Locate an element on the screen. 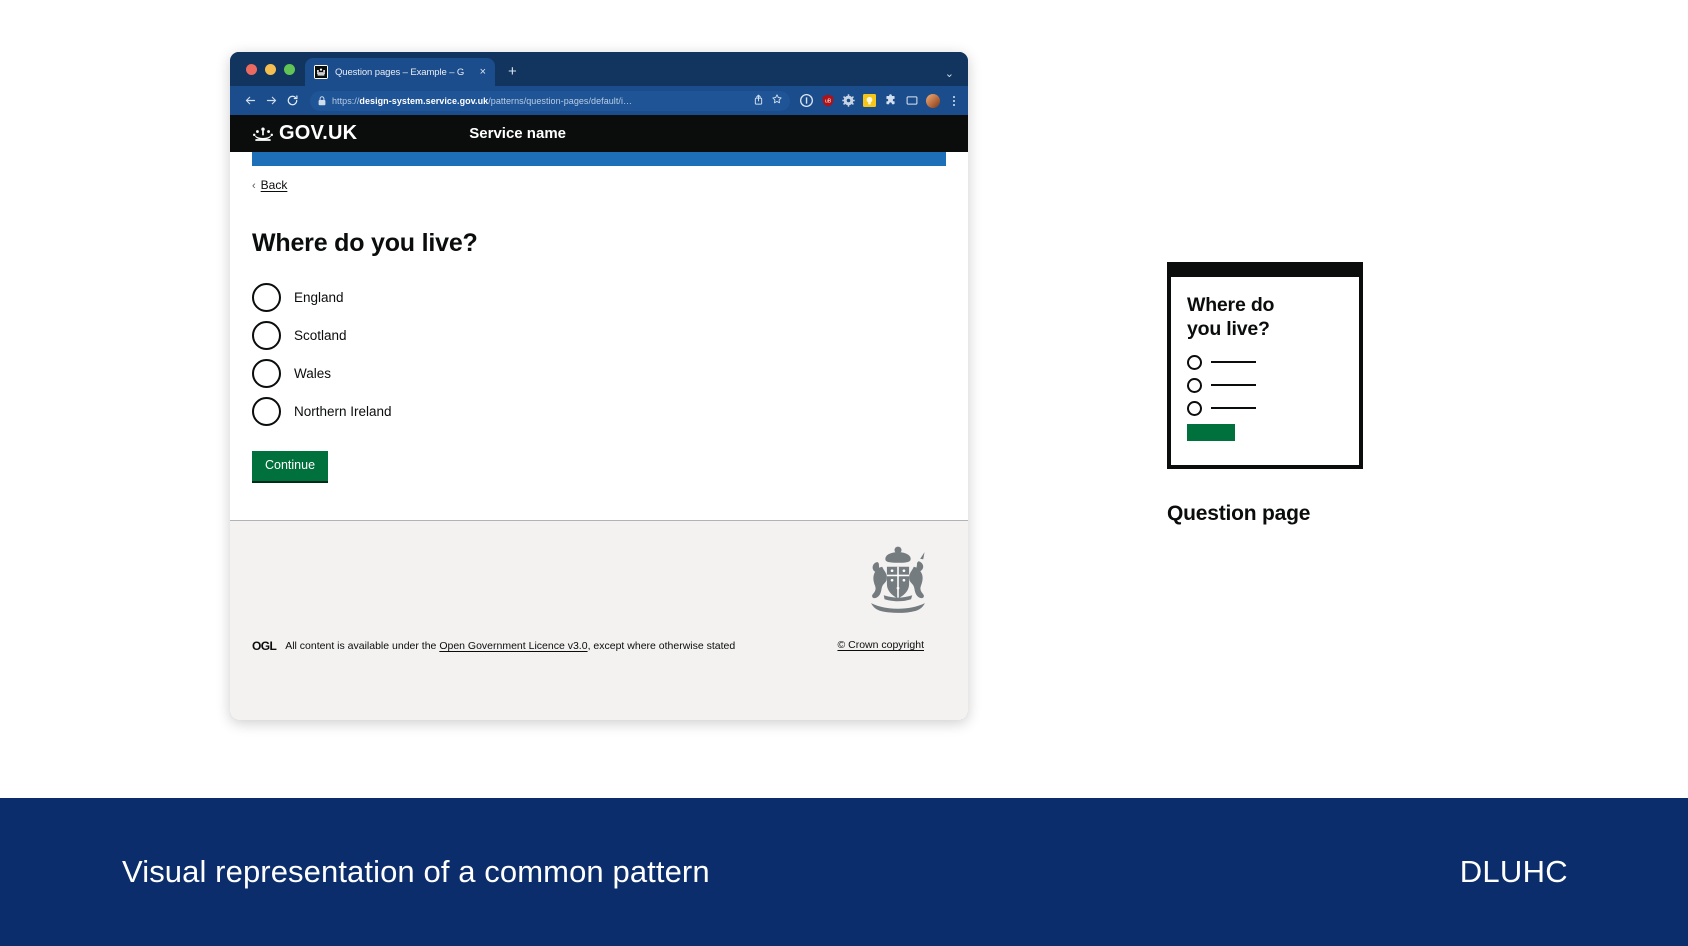 The image size is (1688, 946). window-traffic-lights is located at coordinates (273, 69).